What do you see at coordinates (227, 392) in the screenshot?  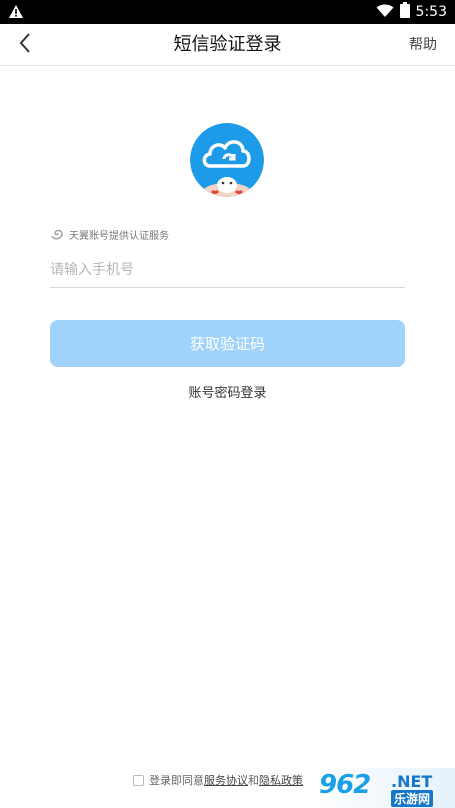 I see `password-login-link: 账号密码登录` at bounding box center [227, 392].